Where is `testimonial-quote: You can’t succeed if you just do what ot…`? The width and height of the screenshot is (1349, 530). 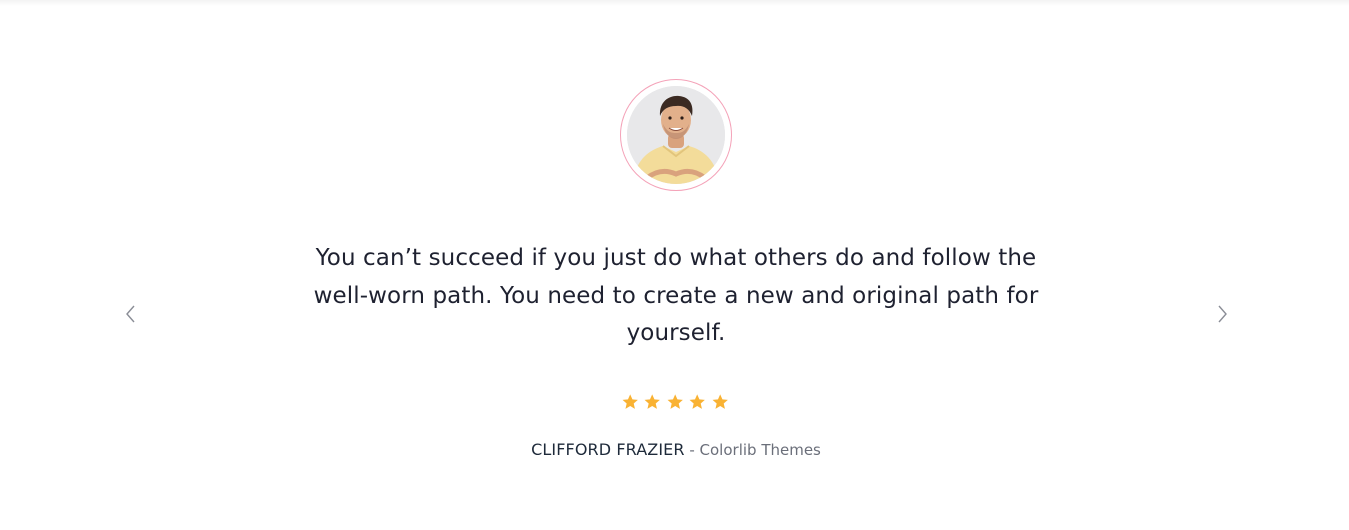 testimonial-quote: You can’t succeed if you just do what ot… is located at coordinates (676, 295).